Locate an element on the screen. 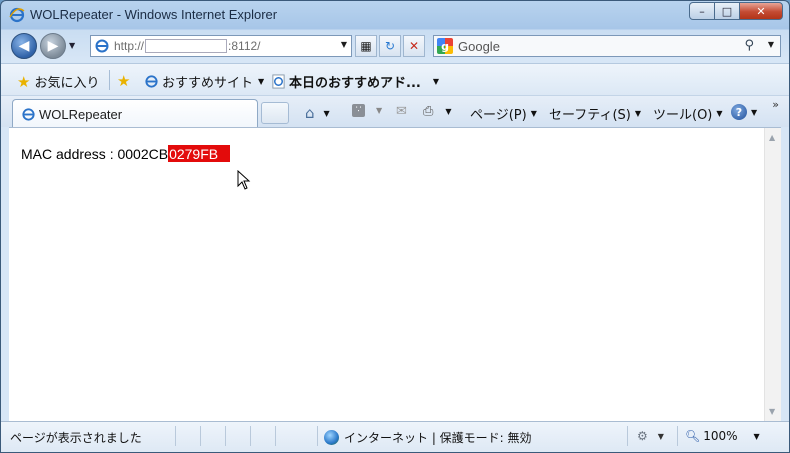 The width and height of the screenshot is (790, 453). zoom-control: 🔍︎ 100% ▼ is located at coordinates (722, 436).